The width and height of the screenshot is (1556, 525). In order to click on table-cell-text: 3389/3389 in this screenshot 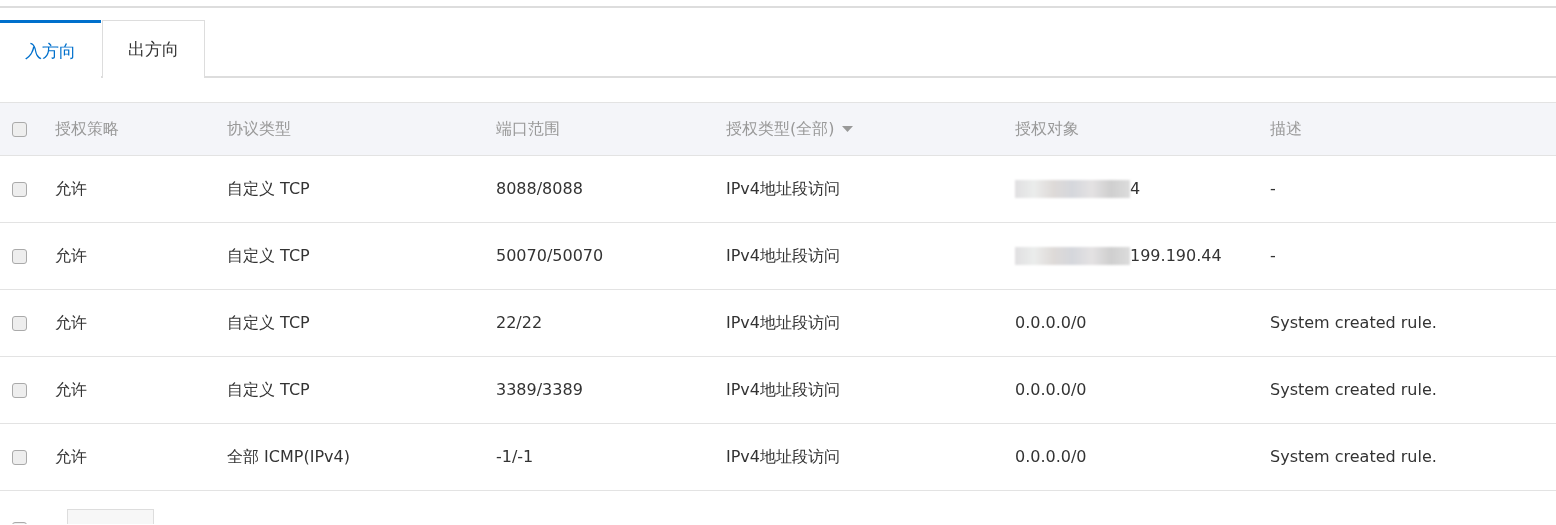, I will do `click(540, 390)`.